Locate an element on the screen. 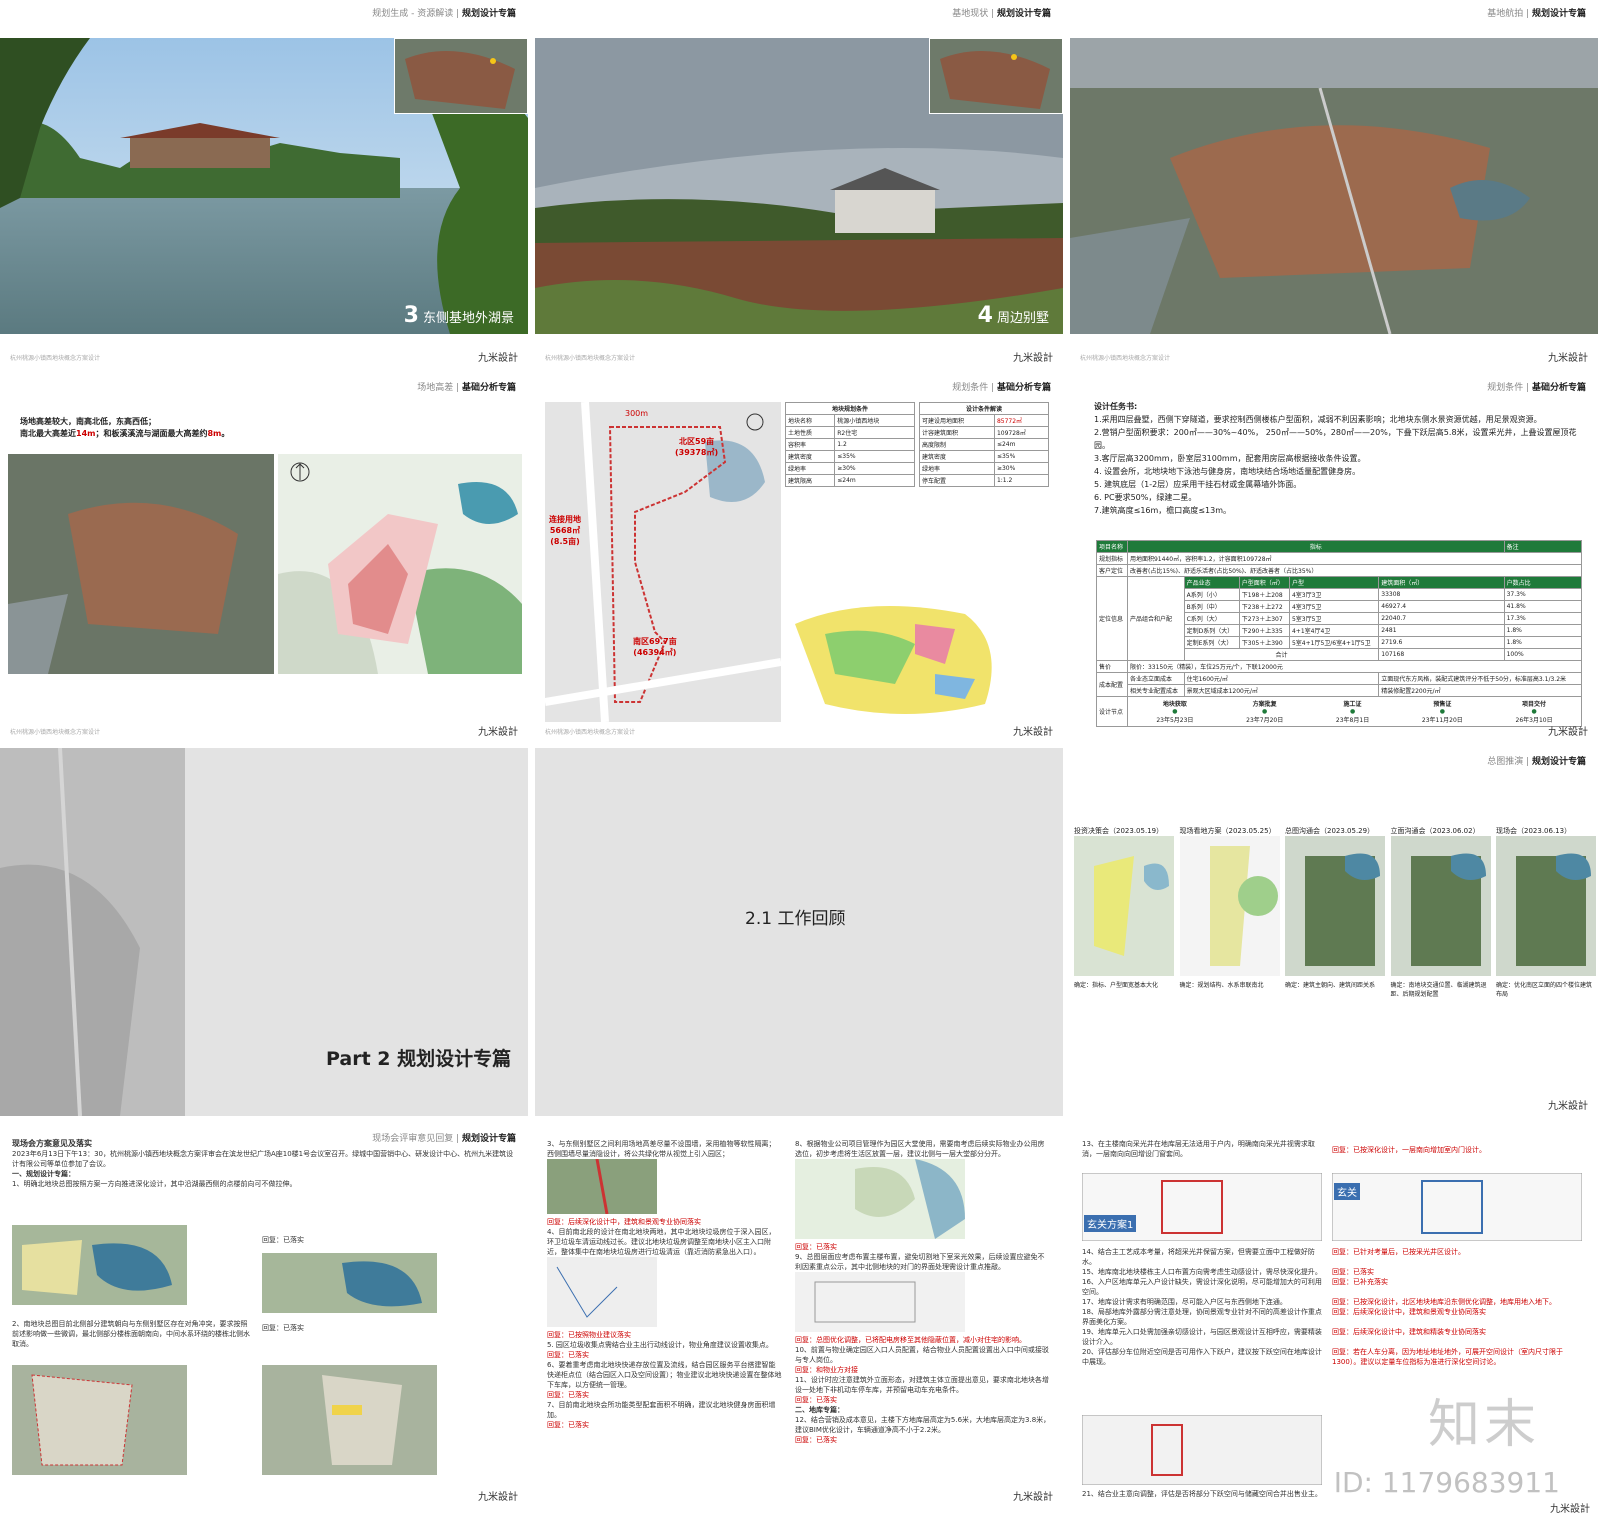 The width and height of the screenshot is (1600, 1517). aerial-photo is located at coordinates (1334, 186).